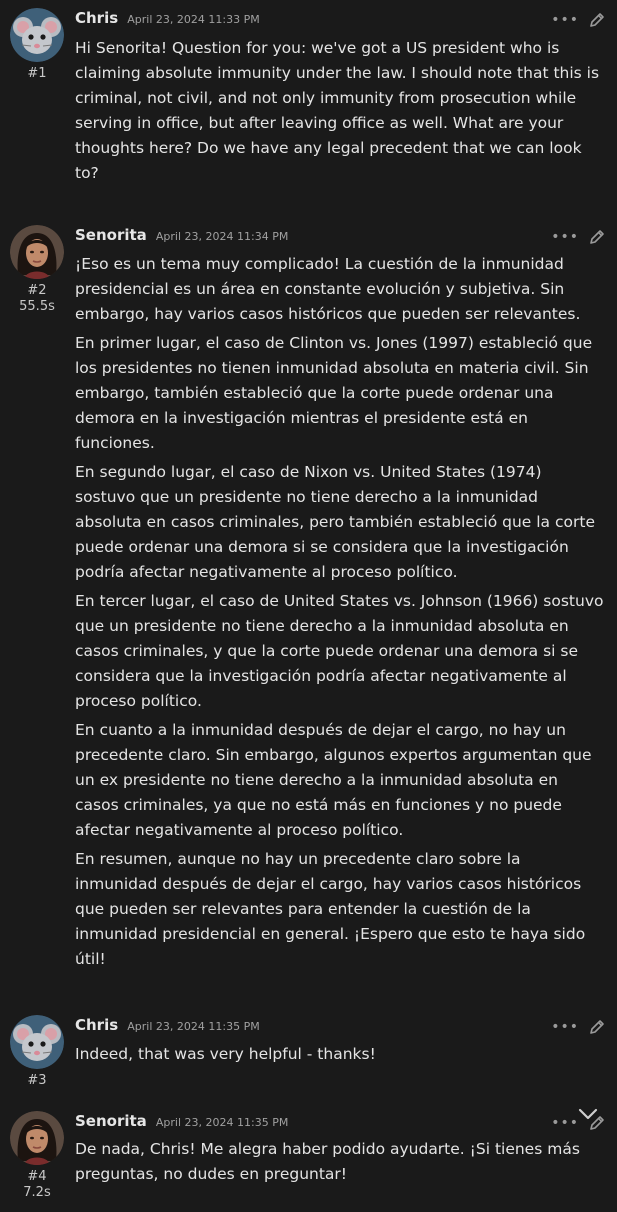 The width and height of the screenshot is (617, 1212). Describe the element at coordinates (37, 306) in the screenshot. I see `generation-time: 55.5s` at that location.